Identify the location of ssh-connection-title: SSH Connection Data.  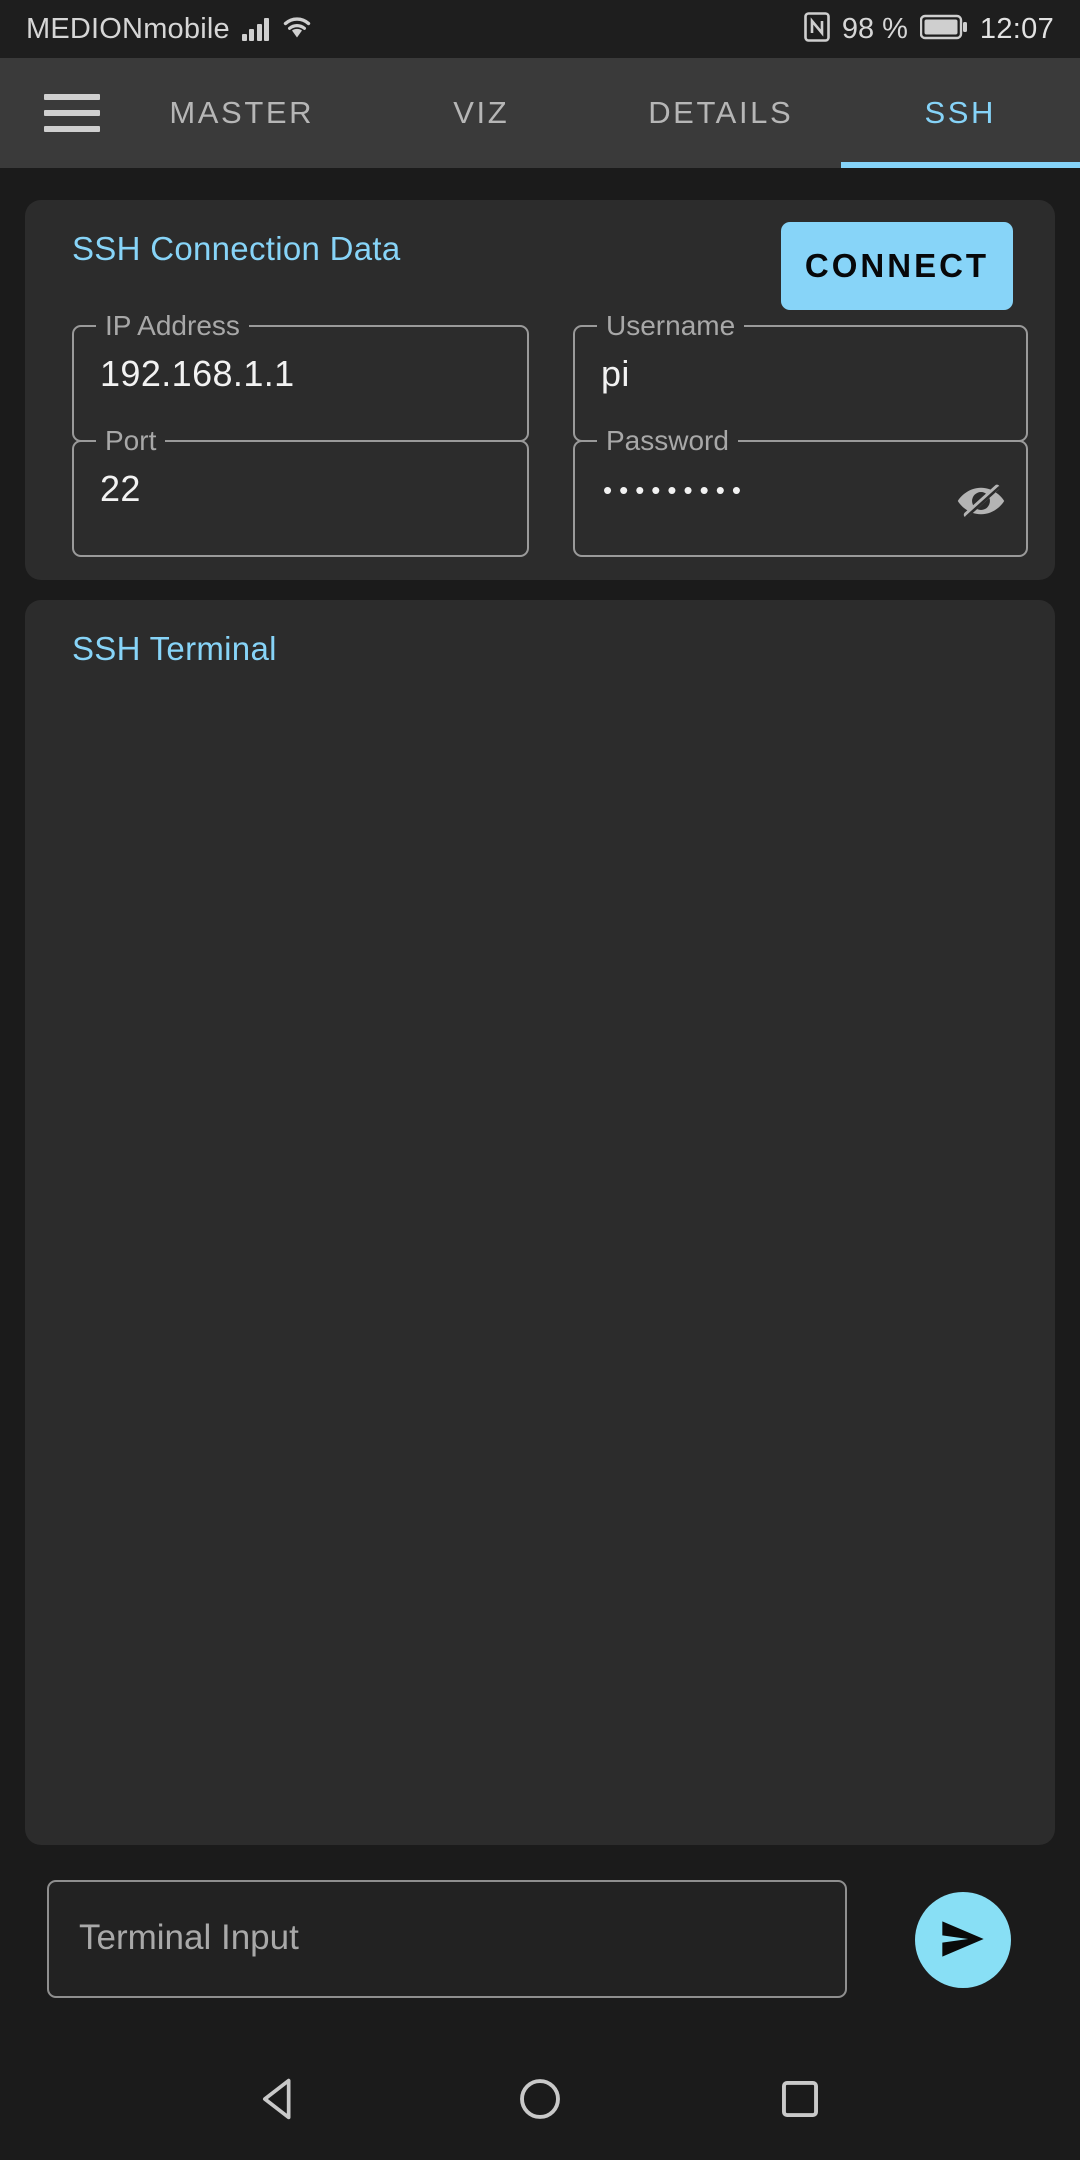
(236, 248).